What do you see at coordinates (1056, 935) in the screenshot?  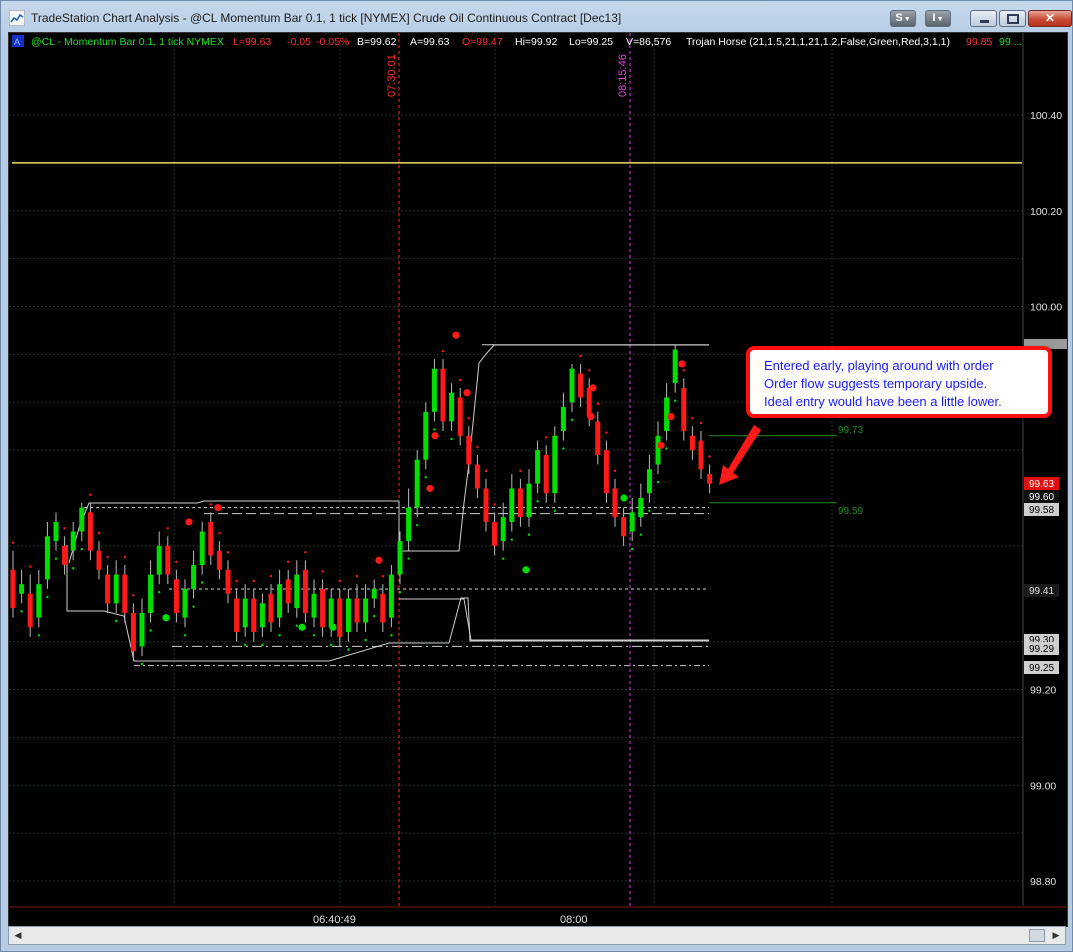 I see `scroll-right-icon: ▶` at bounding box center [1056, 935].